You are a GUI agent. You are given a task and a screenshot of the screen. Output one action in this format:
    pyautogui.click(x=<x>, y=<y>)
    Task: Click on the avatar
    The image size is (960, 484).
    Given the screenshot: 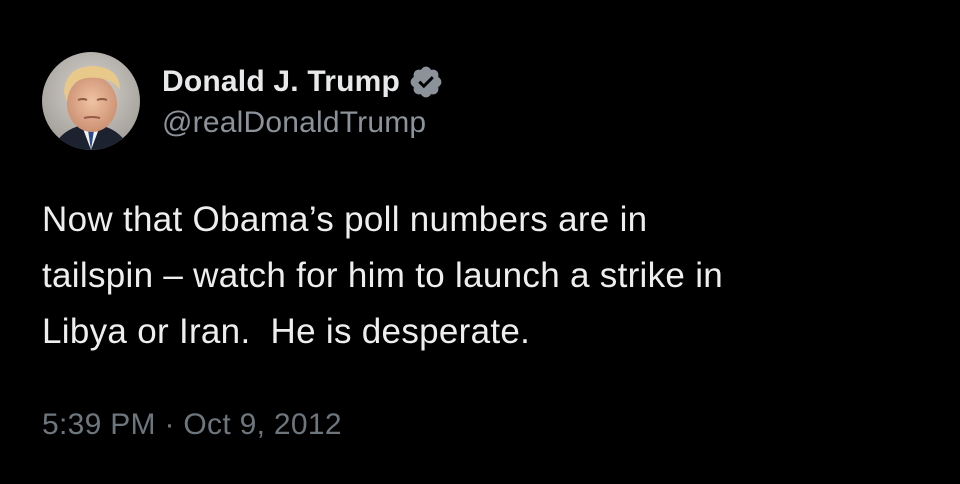 What is the action you would take?
    pyautogui.click(x=91, y=101)
    